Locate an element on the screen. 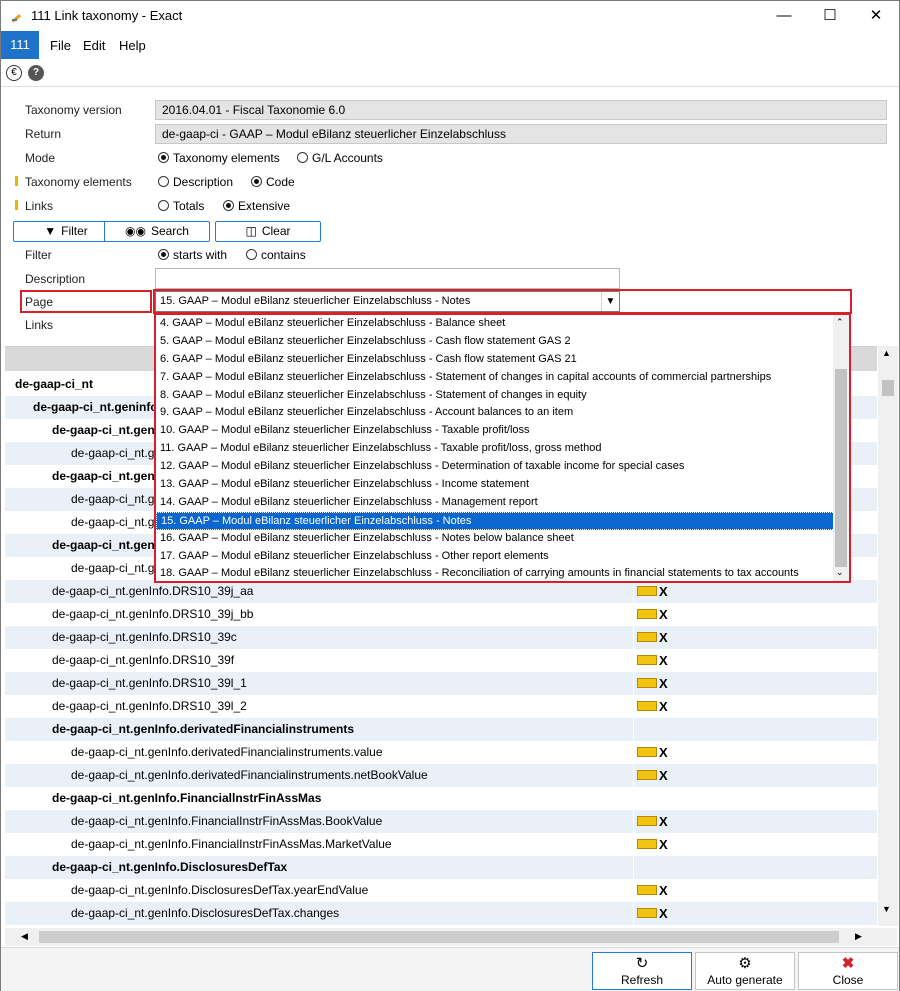 This screenshot has height=991, width=900. chevron-down-icon: ▼ is located at coordinates (610, 301).